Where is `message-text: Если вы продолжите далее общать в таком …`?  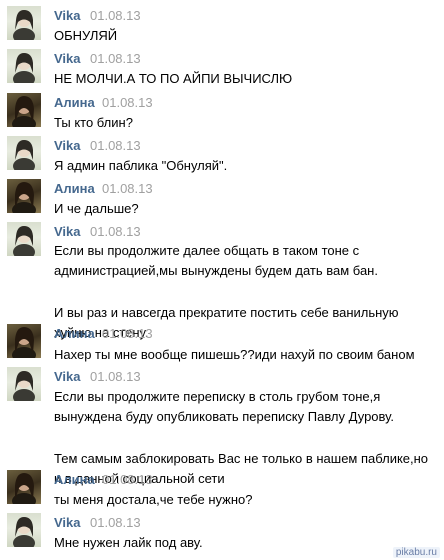
message-text: Если вы продолжите далее общать в таком … is located at coordinates (216, 260).